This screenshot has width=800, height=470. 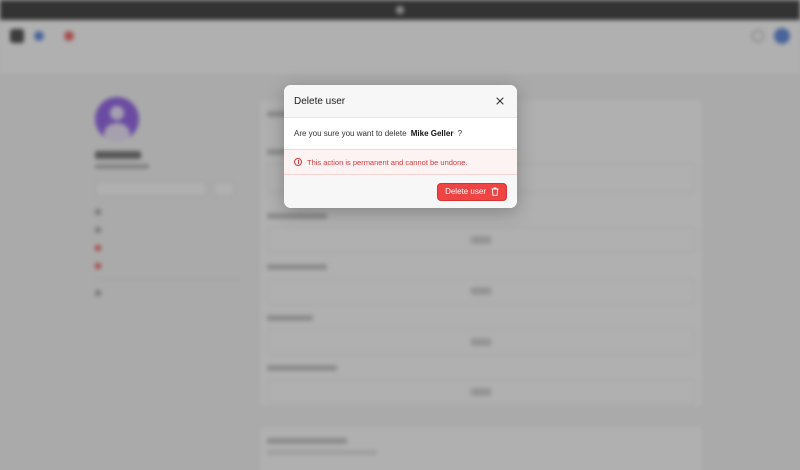 I want to click on user-name: Mike Geller, so click(x=432, y=133).